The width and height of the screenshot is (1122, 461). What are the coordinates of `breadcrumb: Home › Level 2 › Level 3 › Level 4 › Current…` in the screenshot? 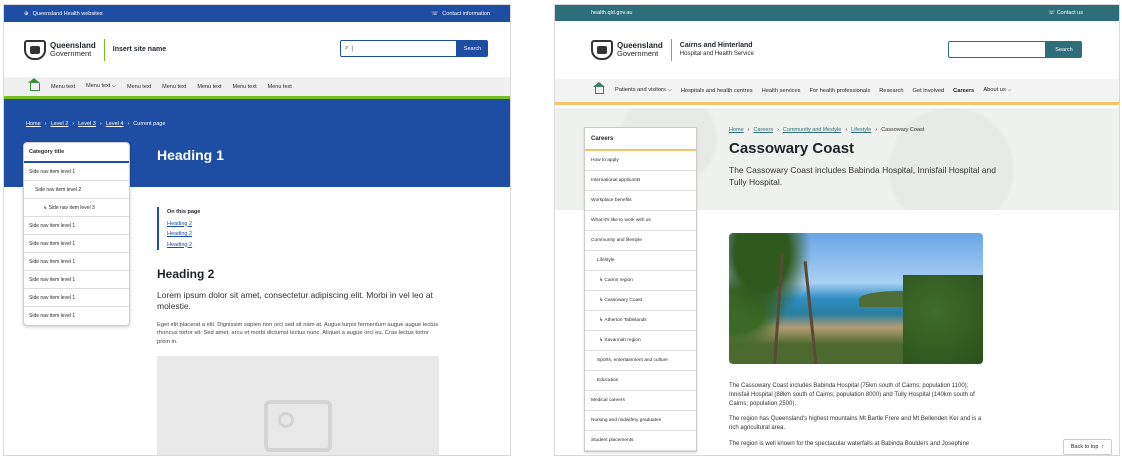 It's located at (96, 124).